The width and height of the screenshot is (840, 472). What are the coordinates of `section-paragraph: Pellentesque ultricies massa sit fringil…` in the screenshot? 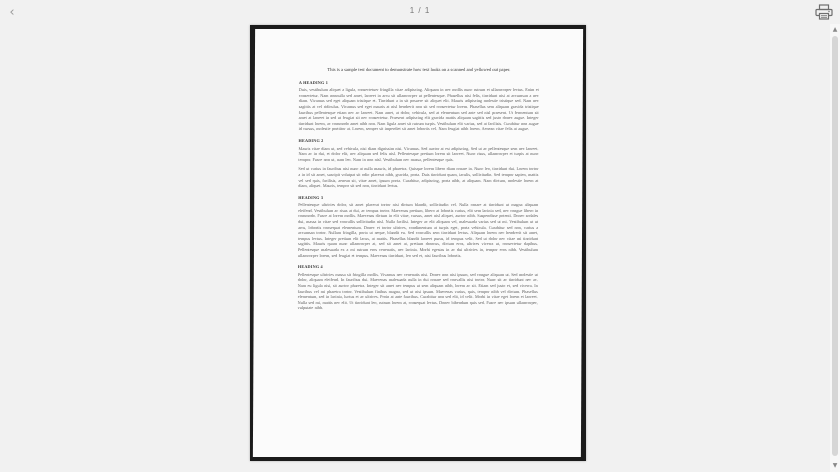 It's located at (417, 291).